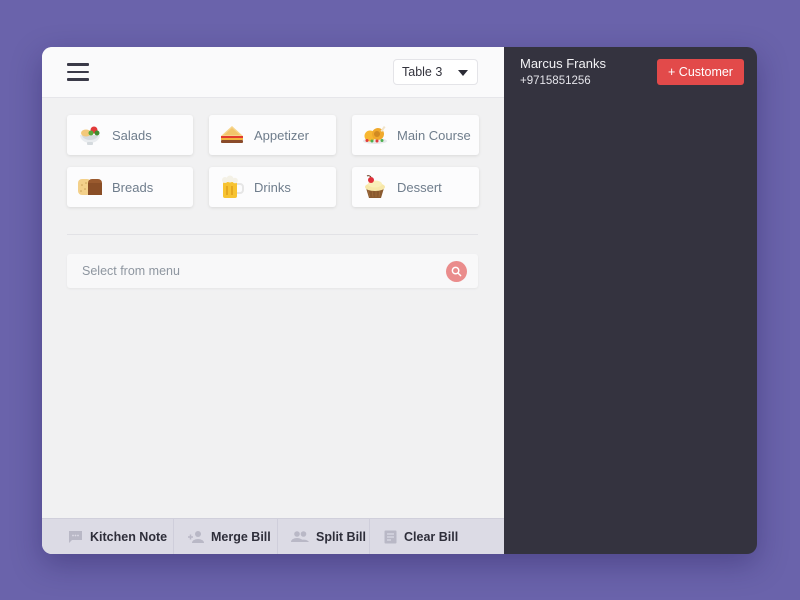  I want to click on customer-phone: +9715851256, so click(555, 81).